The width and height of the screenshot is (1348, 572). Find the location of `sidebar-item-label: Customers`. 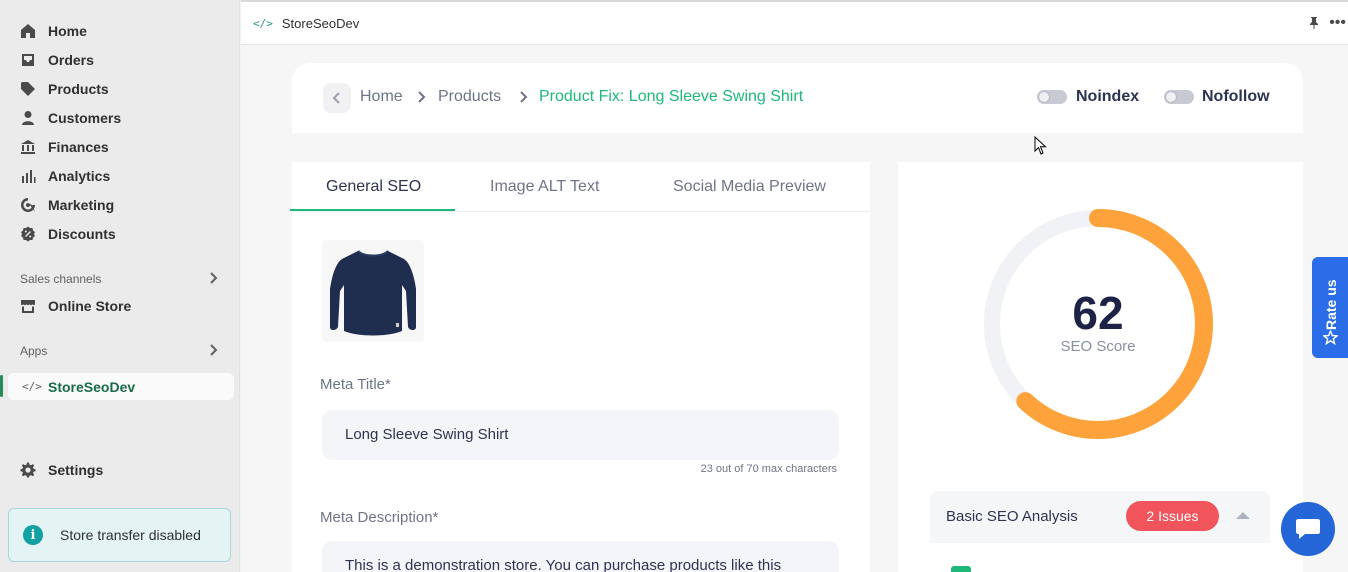

sidebar-item-label: Customers is located at coordinates (85, 118).